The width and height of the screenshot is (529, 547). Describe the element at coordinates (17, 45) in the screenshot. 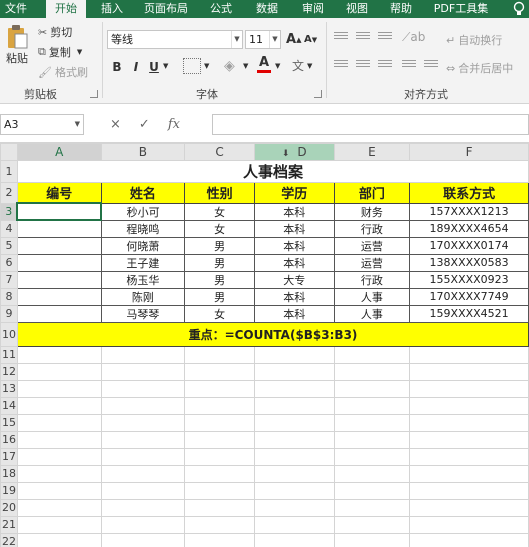

I see `paste-button: 粘贴` at that location.